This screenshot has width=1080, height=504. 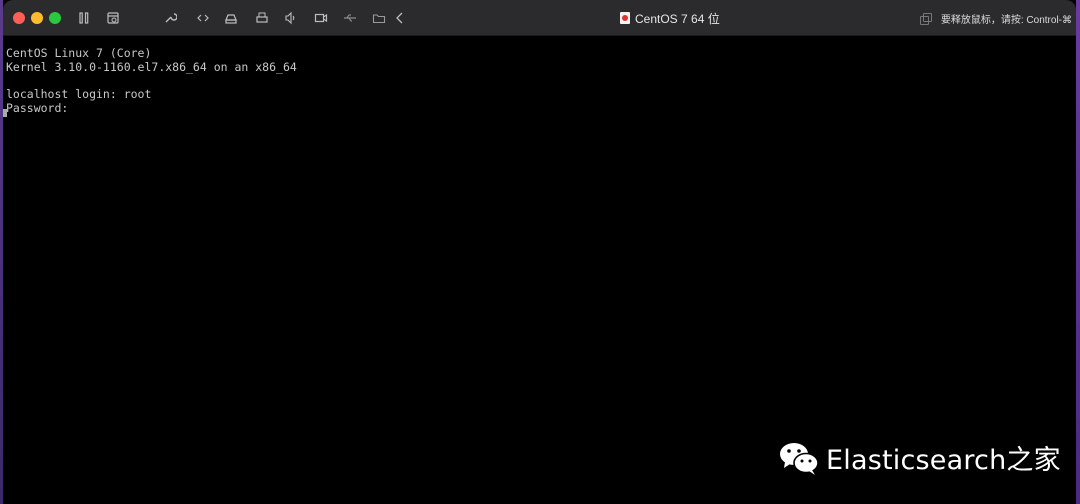 What do you see at coordinates (539, 18) in the screenshot?
I see `title-bar: CentOS 7 64 位 要释放鼠标，请按: Control-⌘` at bounding box center [539, 18].